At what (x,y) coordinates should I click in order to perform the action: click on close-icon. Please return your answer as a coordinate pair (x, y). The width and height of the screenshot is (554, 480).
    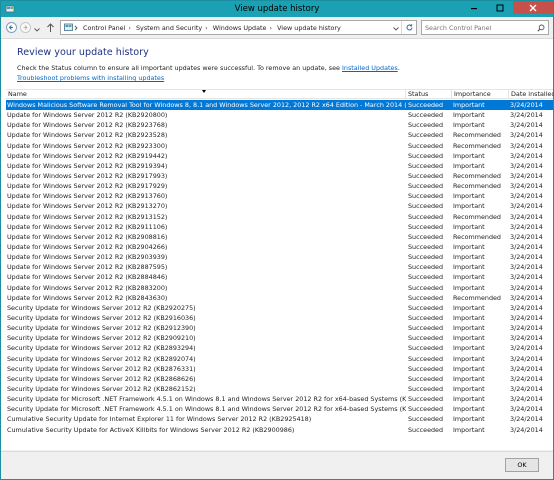
    Looking at the image, I should click on (533, 7).